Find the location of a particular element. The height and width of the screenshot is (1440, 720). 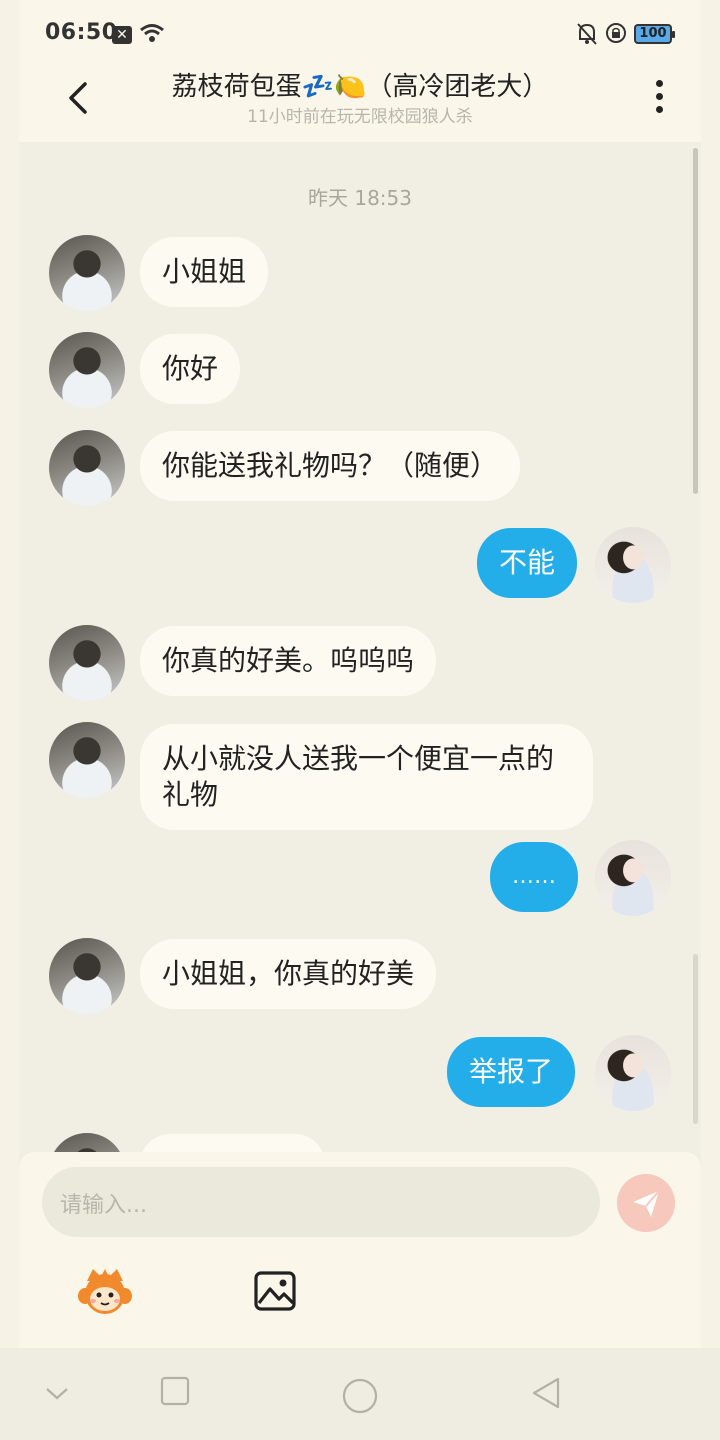

message-bubble-incoming is located at coordinates (232, 1143).